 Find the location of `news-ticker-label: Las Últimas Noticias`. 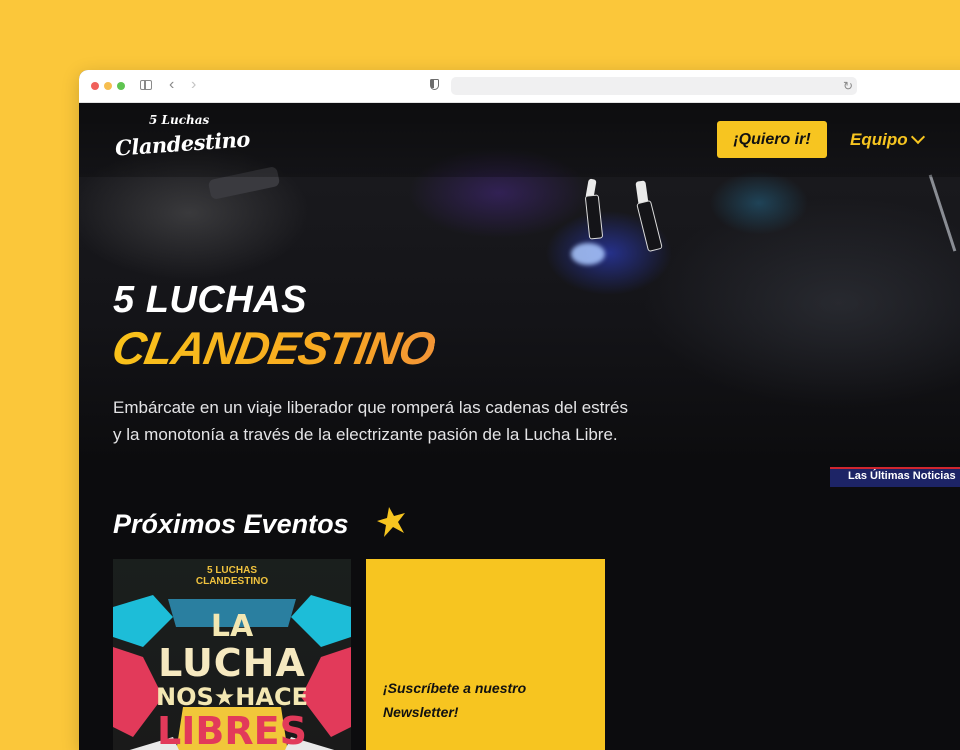

news-ticker-label: Las Últimas Noticias is located at coordinates (902, 476).